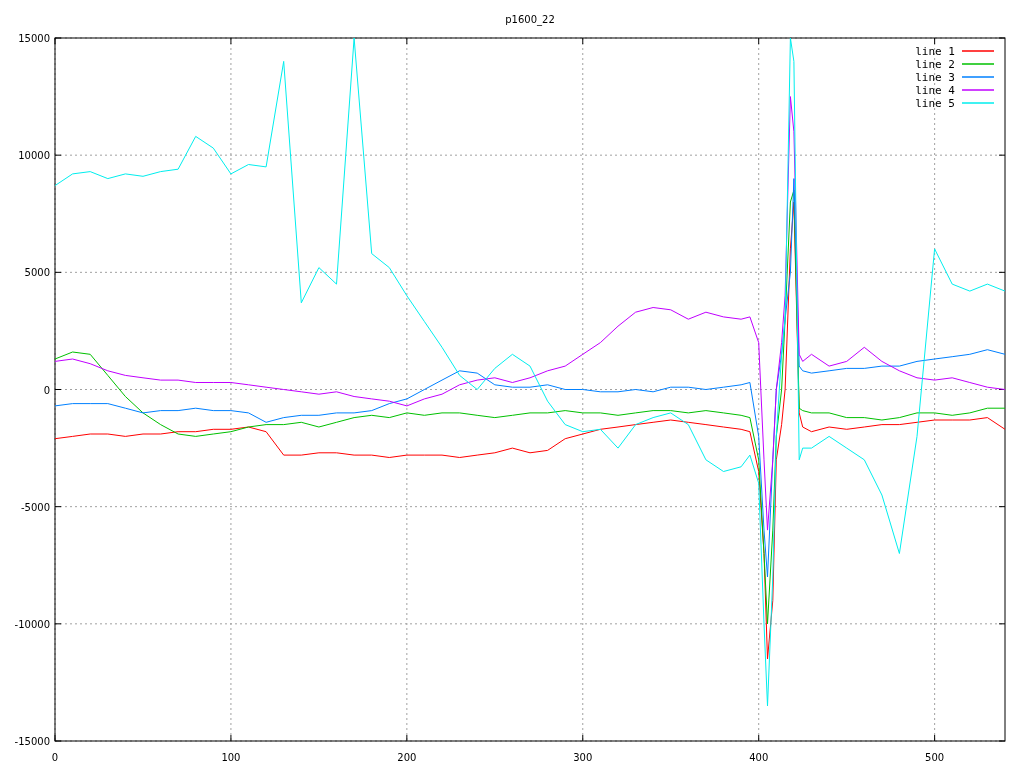 The width and height of the screenshot is (1024, 768). Describe the element at coordinates (935, 77) in the screenshot. I see `legend-label: line 3` at that location.